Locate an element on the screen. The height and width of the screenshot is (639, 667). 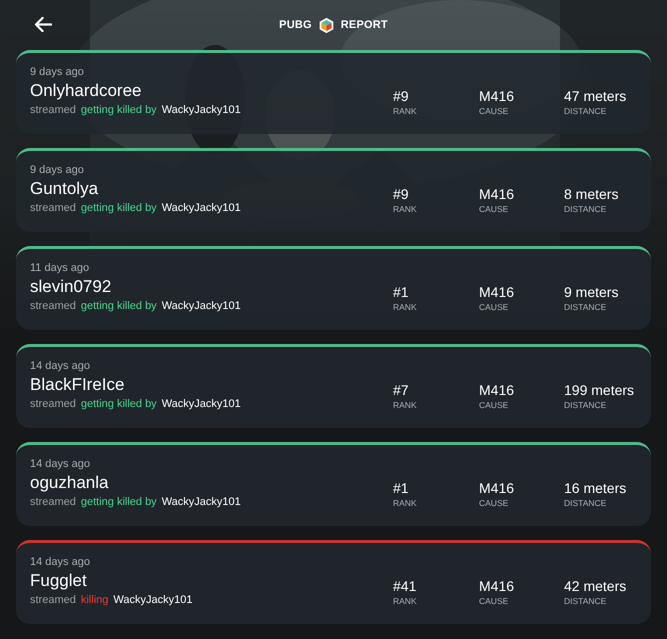
back-arrow-icon is located at coordinates (43, 24).